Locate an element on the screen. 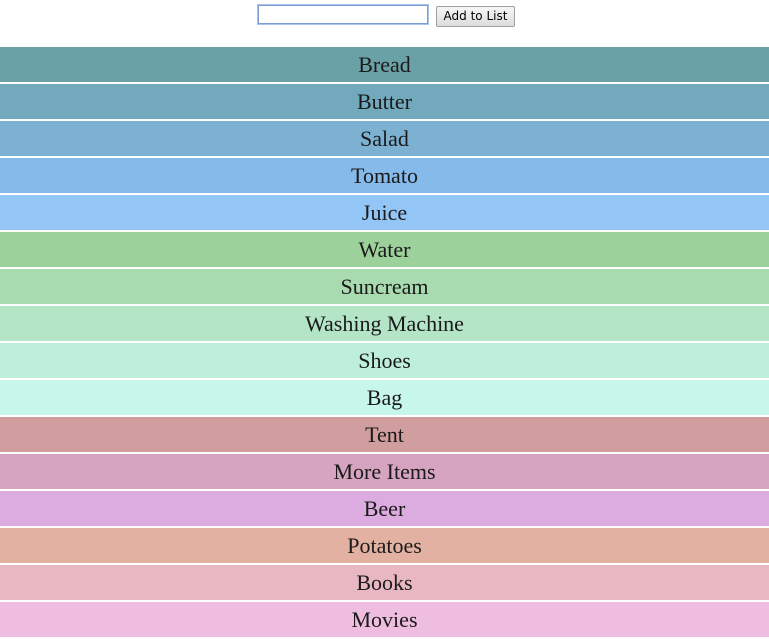  list-item: More Items is located at coordinates (384, 471).